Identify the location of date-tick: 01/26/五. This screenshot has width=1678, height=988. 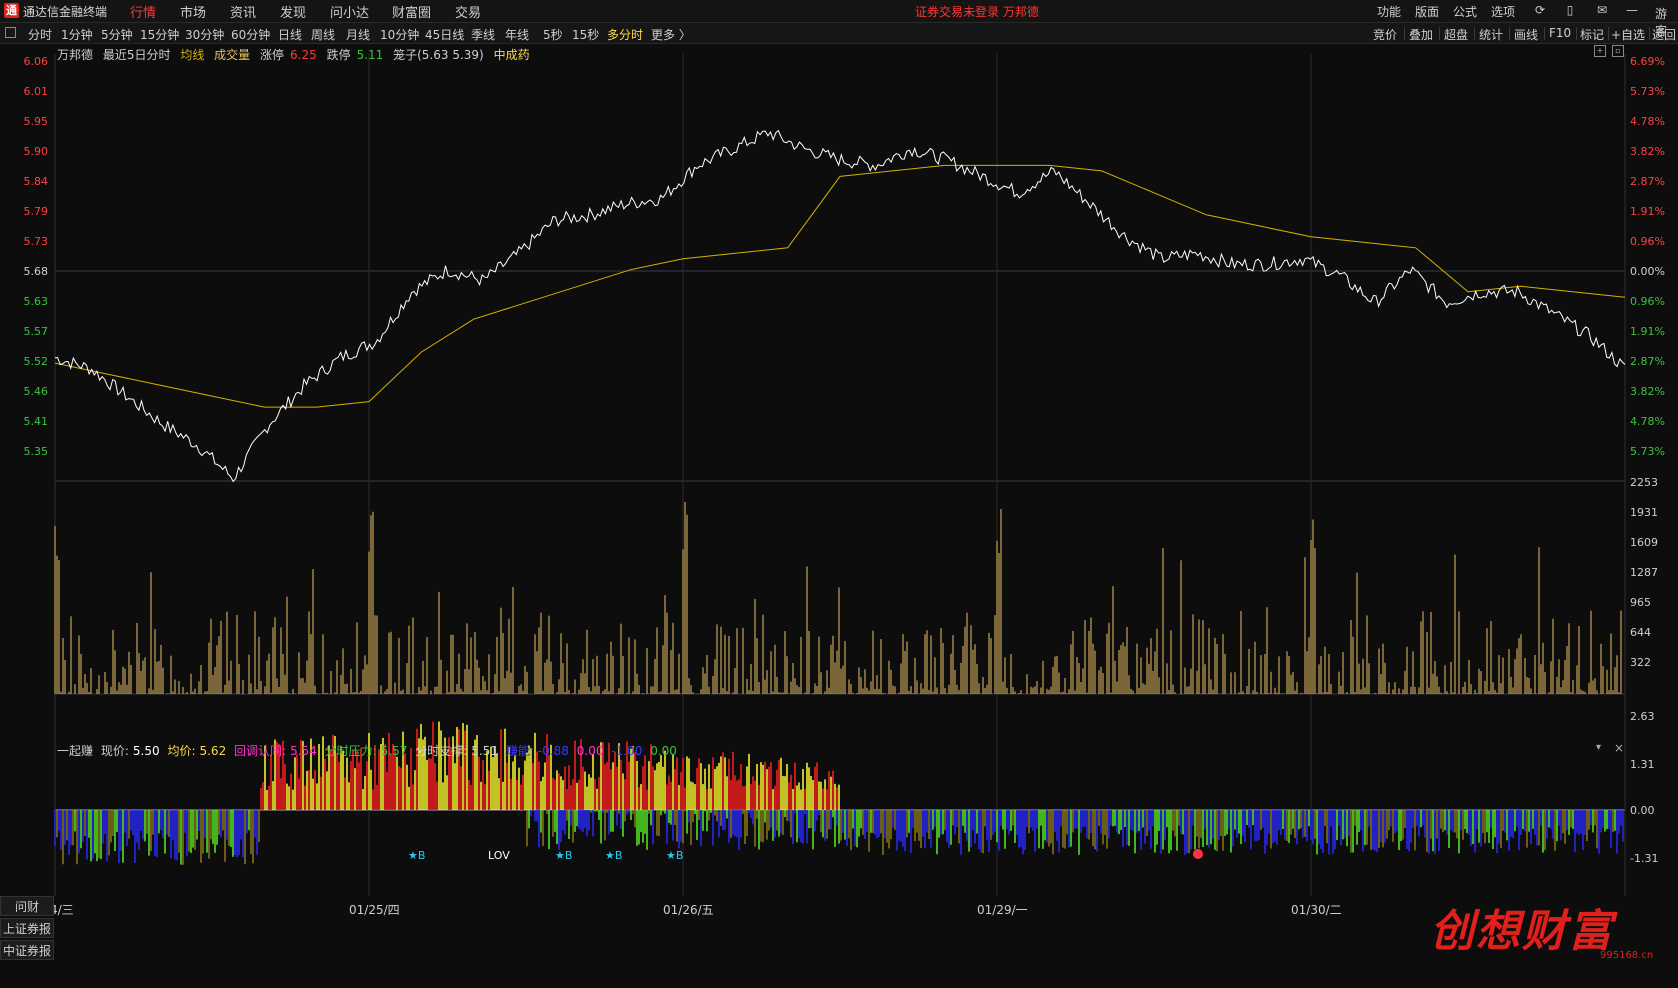
(688, 910).